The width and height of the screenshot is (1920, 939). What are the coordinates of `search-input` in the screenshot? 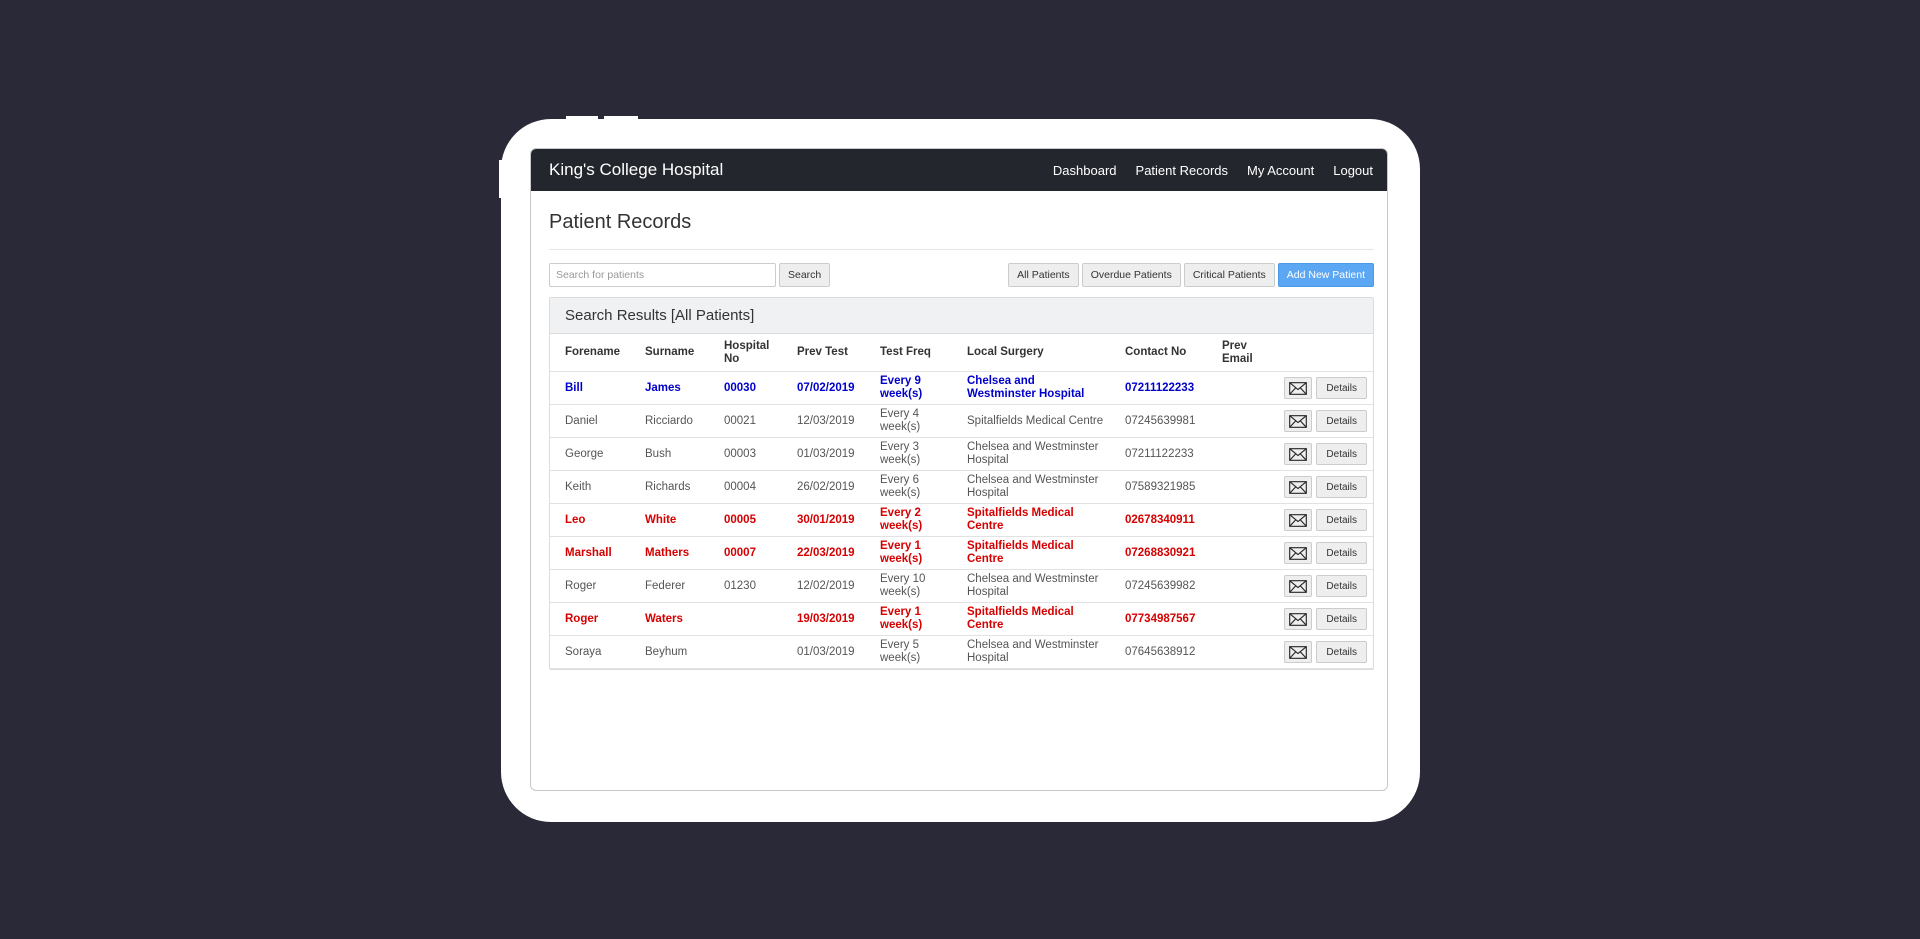 It's located at (662, 275).